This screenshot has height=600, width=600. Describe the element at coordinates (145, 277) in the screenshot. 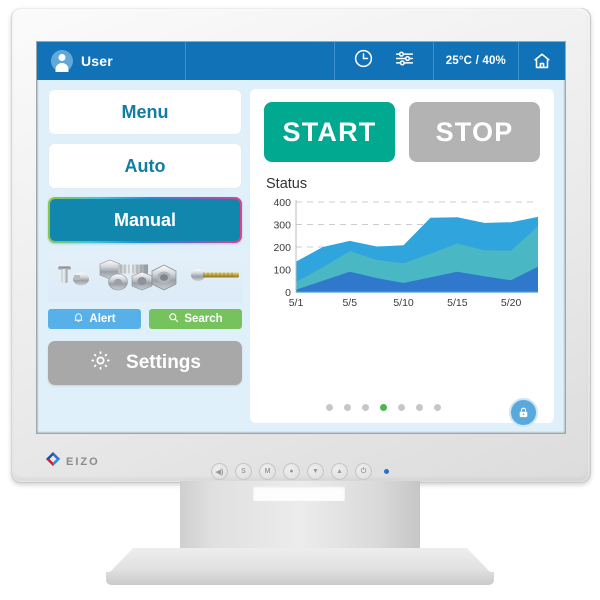

I see `parts-photo` at that location.